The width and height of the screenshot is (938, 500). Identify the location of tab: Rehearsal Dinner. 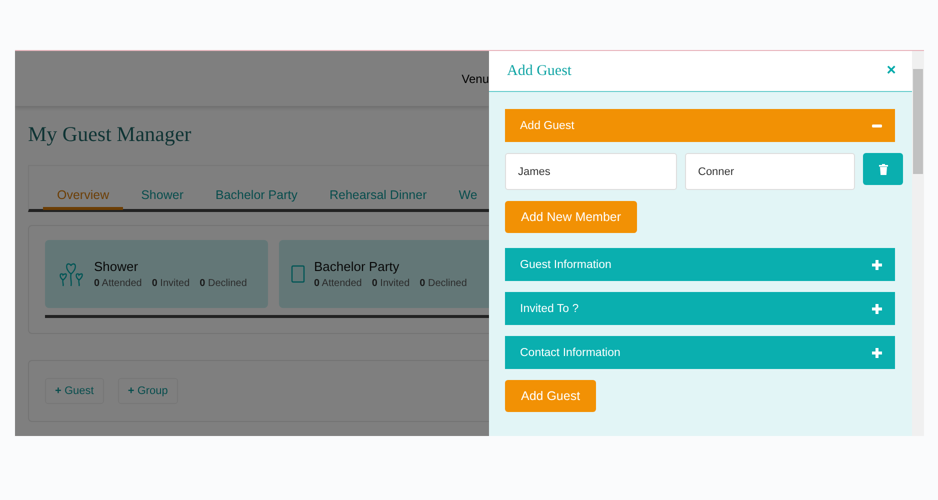
(378, 199).